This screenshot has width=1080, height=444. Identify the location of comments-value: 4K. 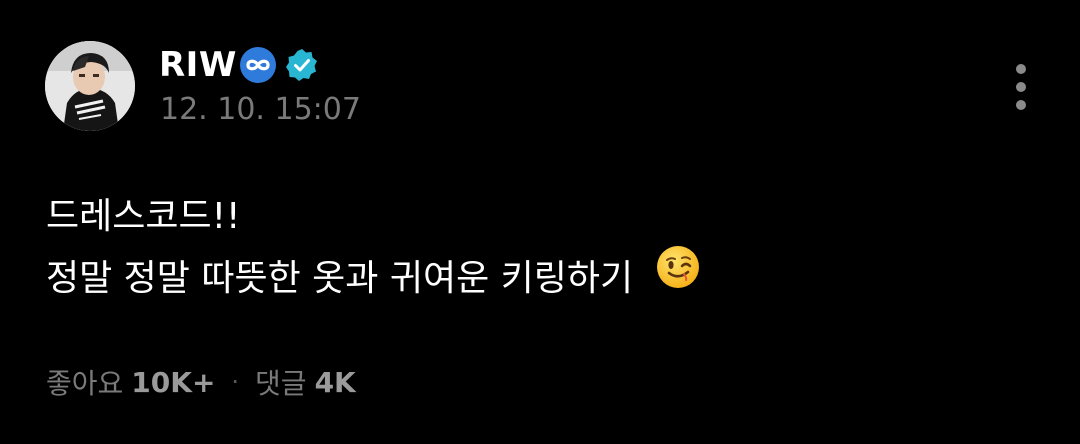
(335, 382).